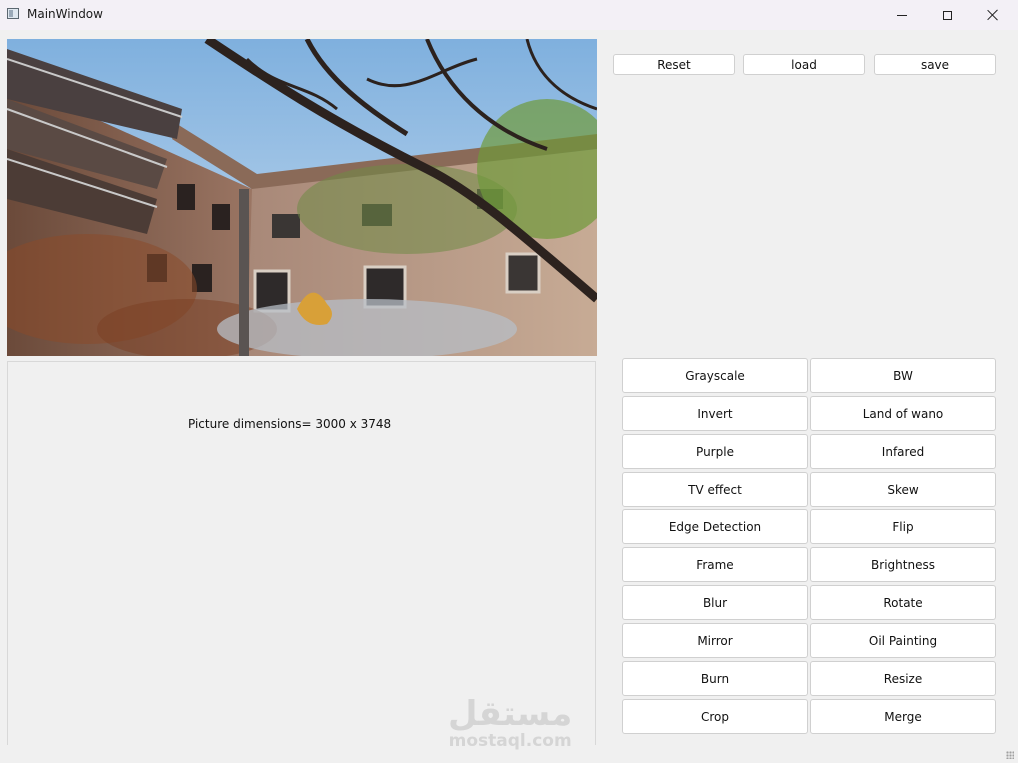  Describe the element at coordinates (935, 64) in the screenshot. I see `save-button: save` at that location.